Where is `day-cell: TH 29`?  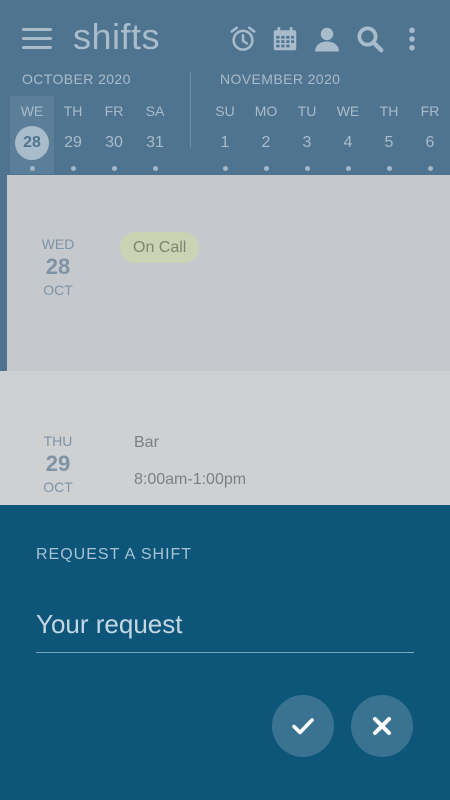
day-cell: TH 29 is located at coordinates (73, 135).